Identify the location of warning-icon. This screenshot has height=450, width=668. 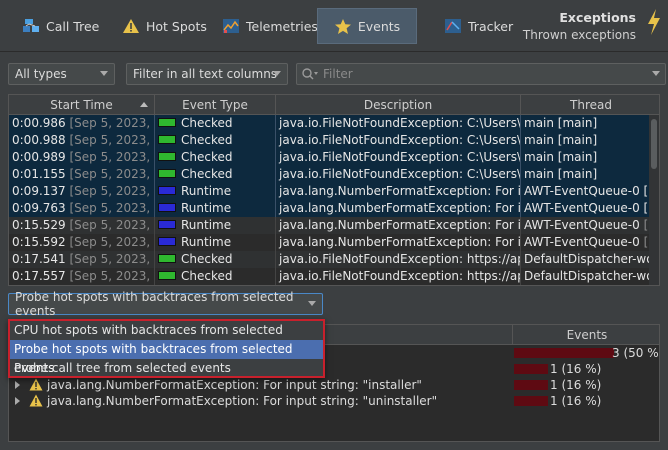
(131, 26).